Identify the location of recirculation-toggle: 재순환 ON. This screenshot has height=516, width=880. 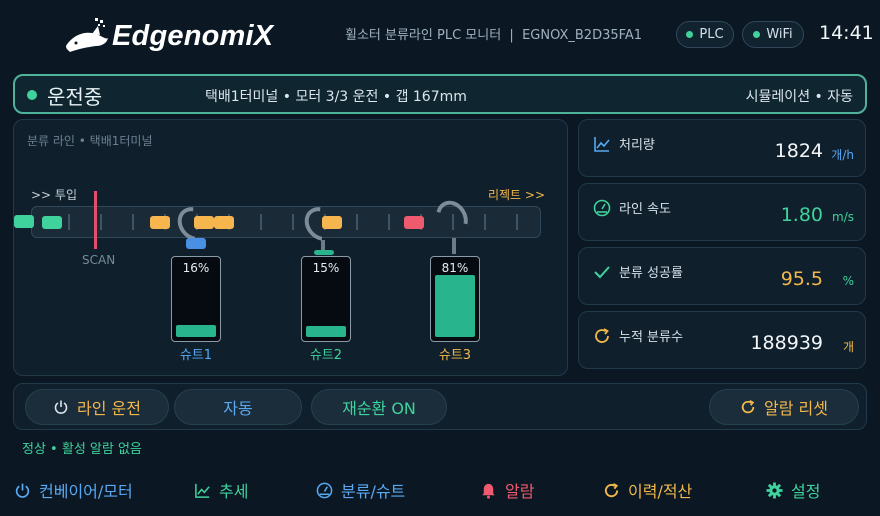
(379, 407).